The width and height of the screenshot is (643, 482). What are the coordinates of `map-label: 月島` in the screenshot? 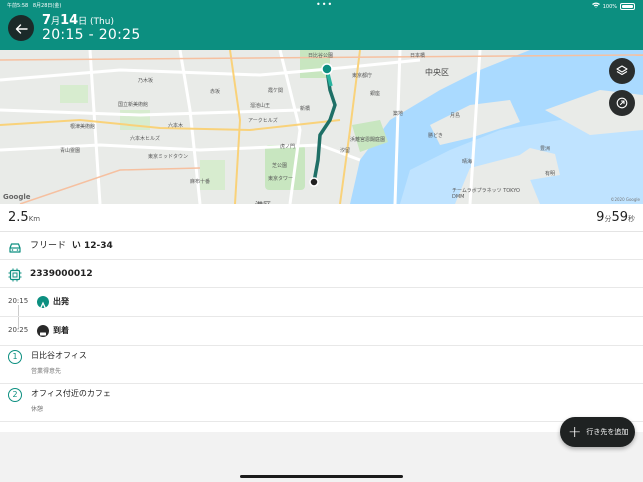 It's located at (455, 116).